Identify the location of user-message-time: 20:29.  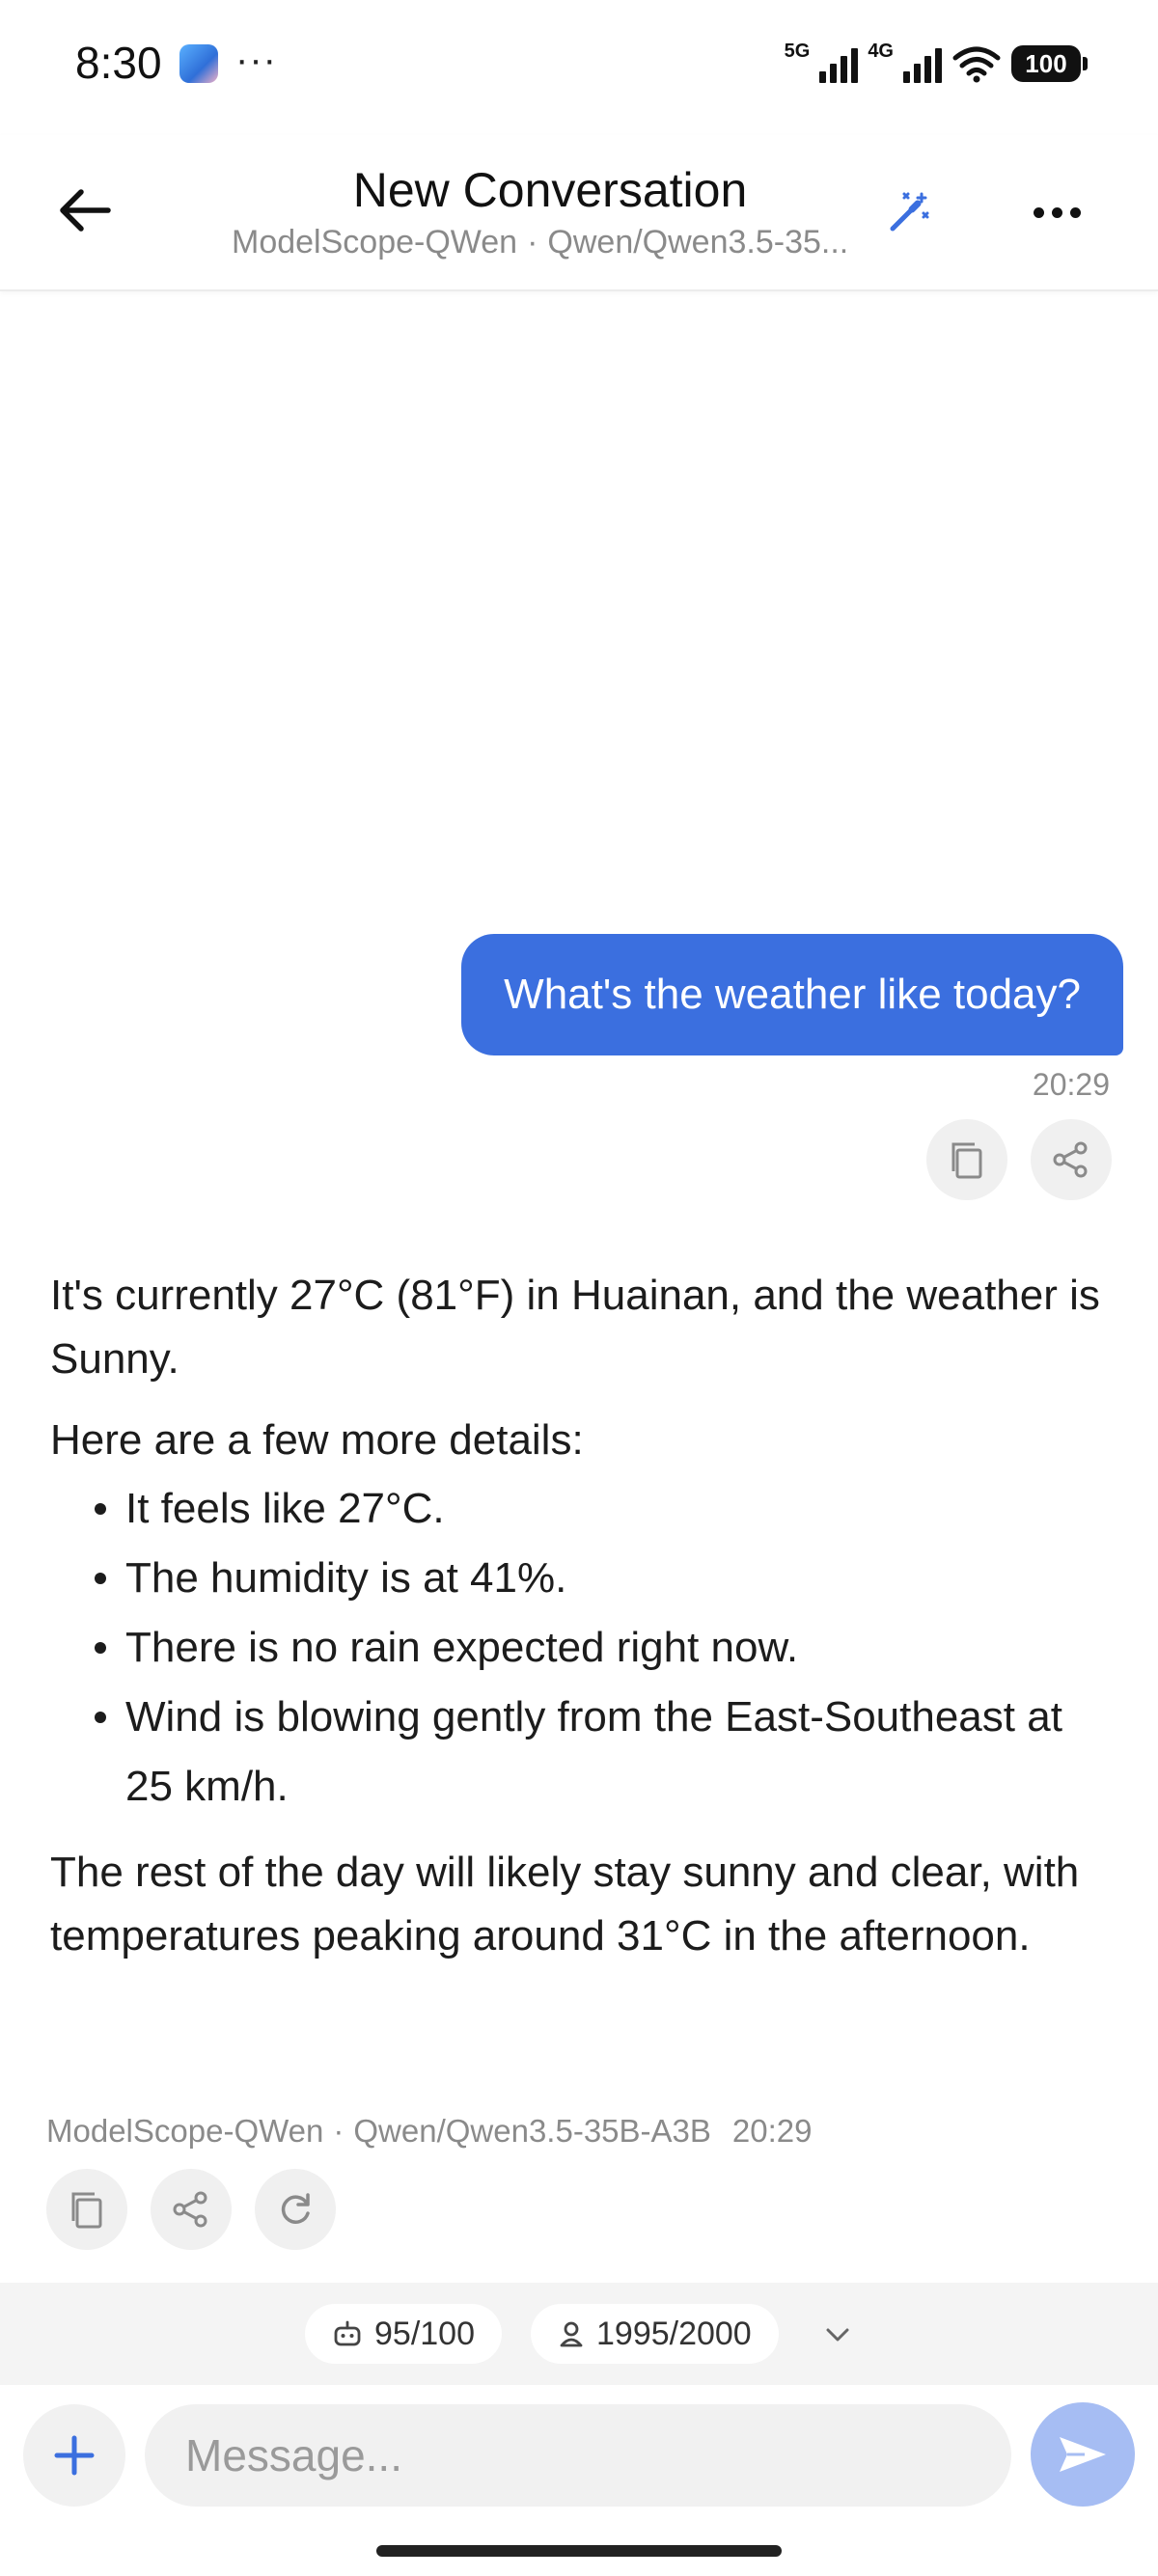
(1071, 1084).